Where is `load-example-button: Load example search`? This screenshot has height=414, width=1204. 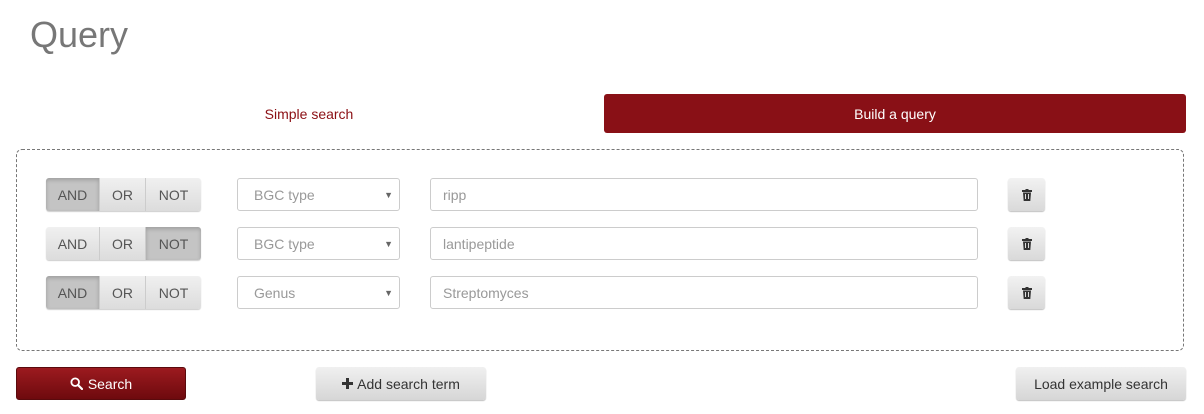
load-example-button: Load example search is located at coordinates (1101, 383).